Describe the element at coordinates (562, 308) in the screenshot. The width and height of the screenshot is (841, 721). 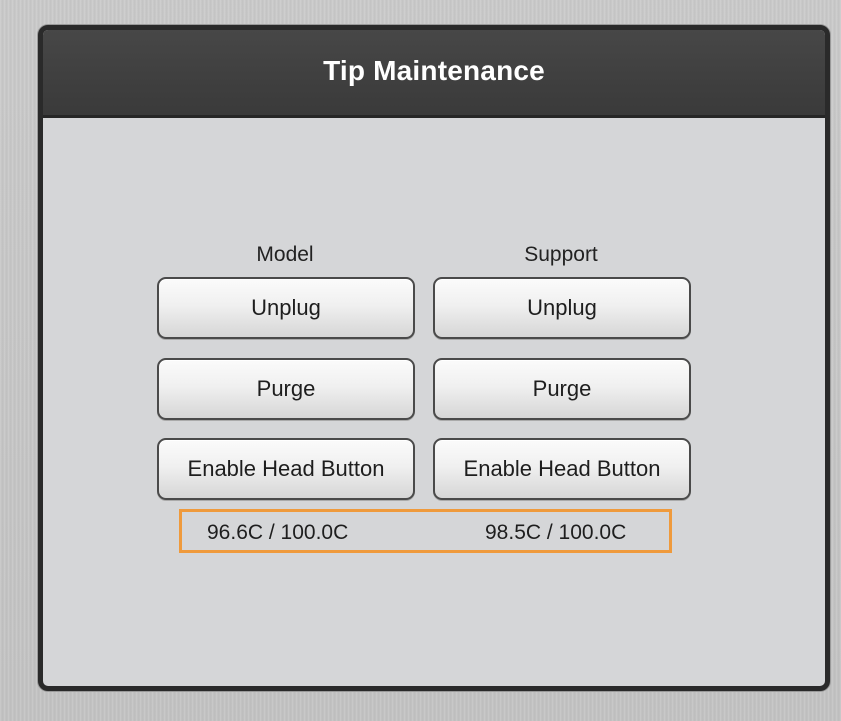
I see `support-unplug-button: Unplug` at that location.